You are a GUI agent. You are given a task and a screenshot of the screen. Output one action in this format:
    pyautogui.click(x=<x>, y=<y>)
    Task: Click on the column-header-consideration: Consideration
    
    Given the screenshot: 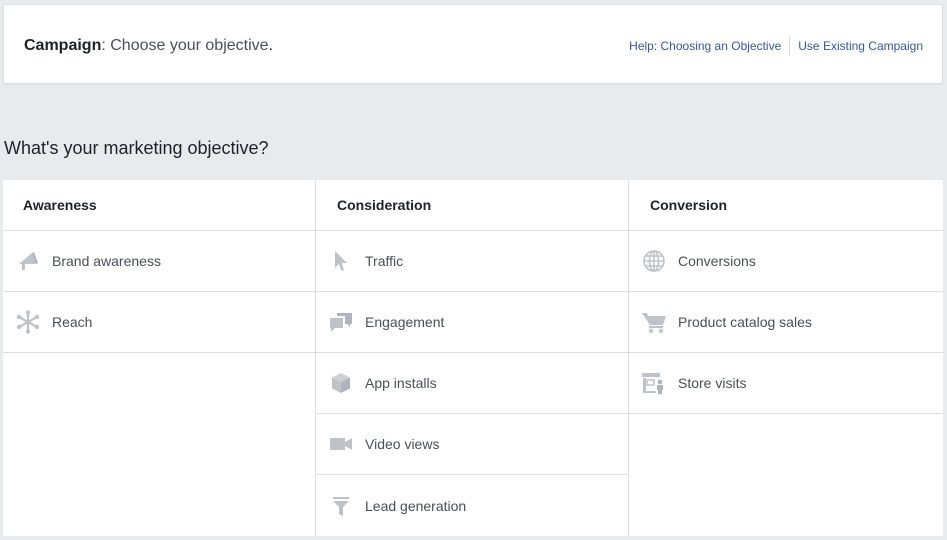 What is the action you would take?
    pyautogui.click(x=472, y=205)
    